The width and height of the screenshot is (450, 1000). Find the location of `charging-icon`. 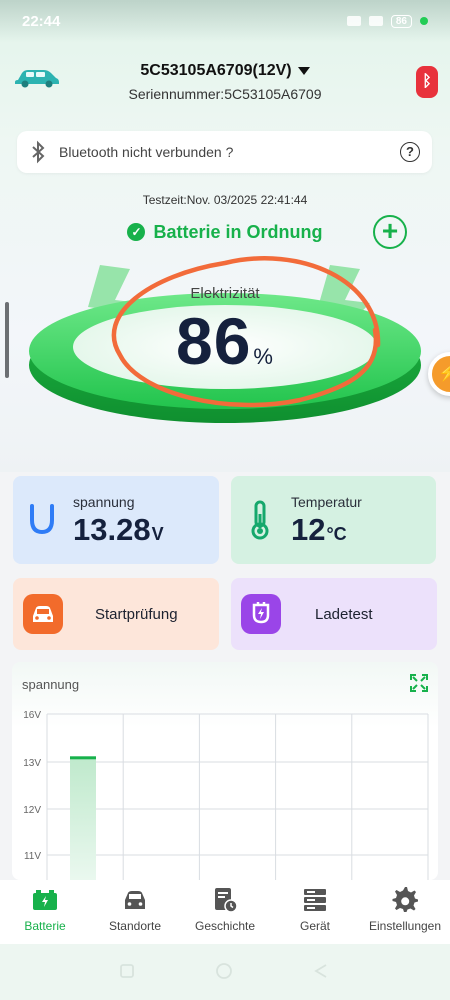

charging-icon is located at coordinates (261, 614).